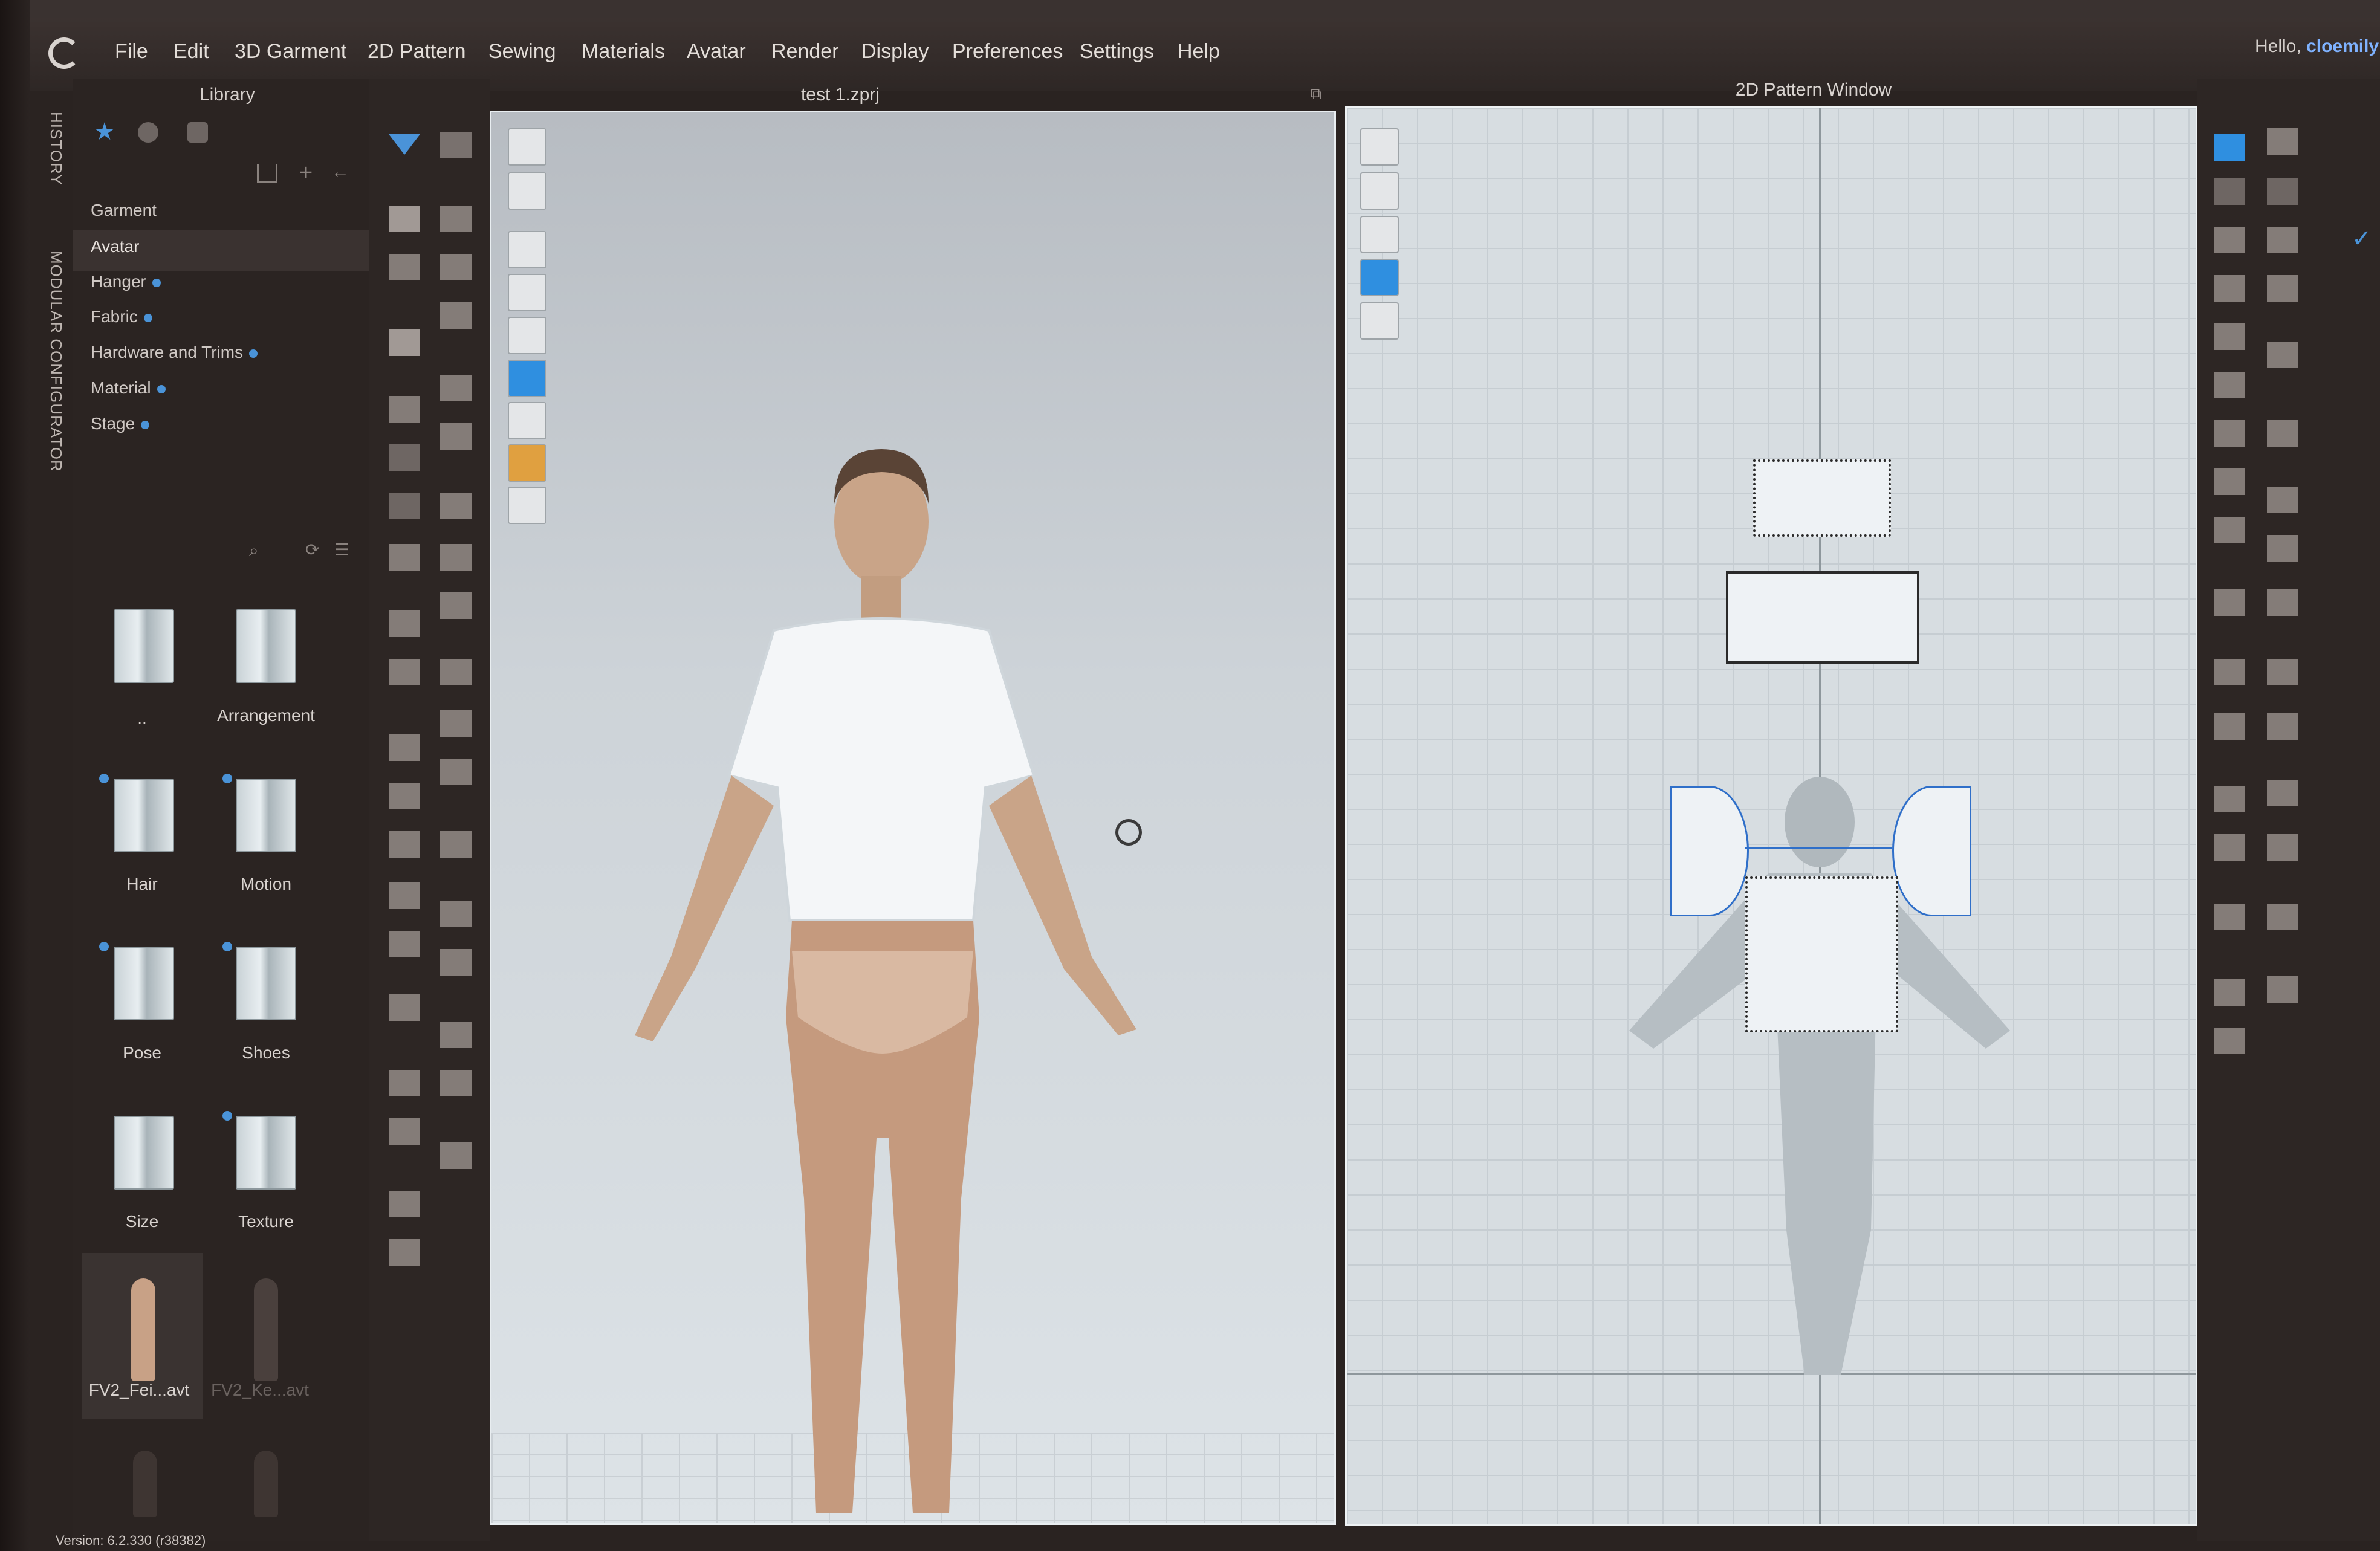  What do you see at coordinates (456, 316) in the screenshot?
I see `needle-icon` at bounding box center [456, 316].